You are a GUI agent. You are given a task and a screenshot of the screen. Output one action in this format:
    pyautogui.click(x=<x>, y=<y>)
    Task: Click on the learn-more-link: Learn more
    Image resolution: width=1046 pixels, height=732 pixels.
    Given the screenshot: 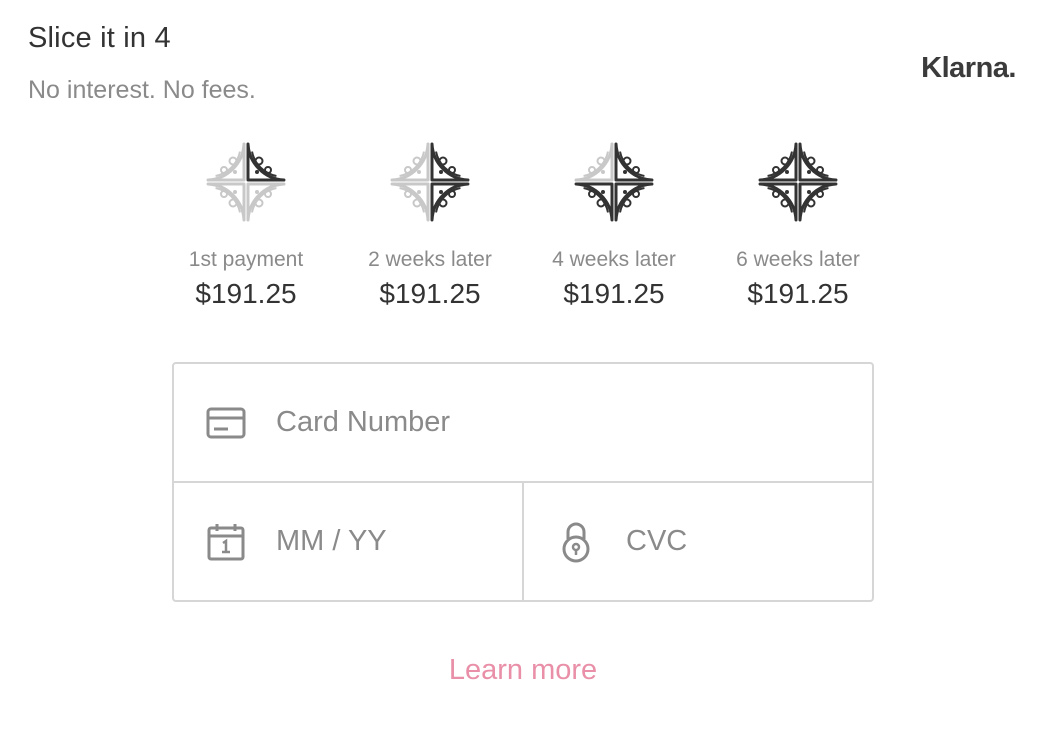 What is the action you would take?
    pyautogui.click(x=523, y=670)
    